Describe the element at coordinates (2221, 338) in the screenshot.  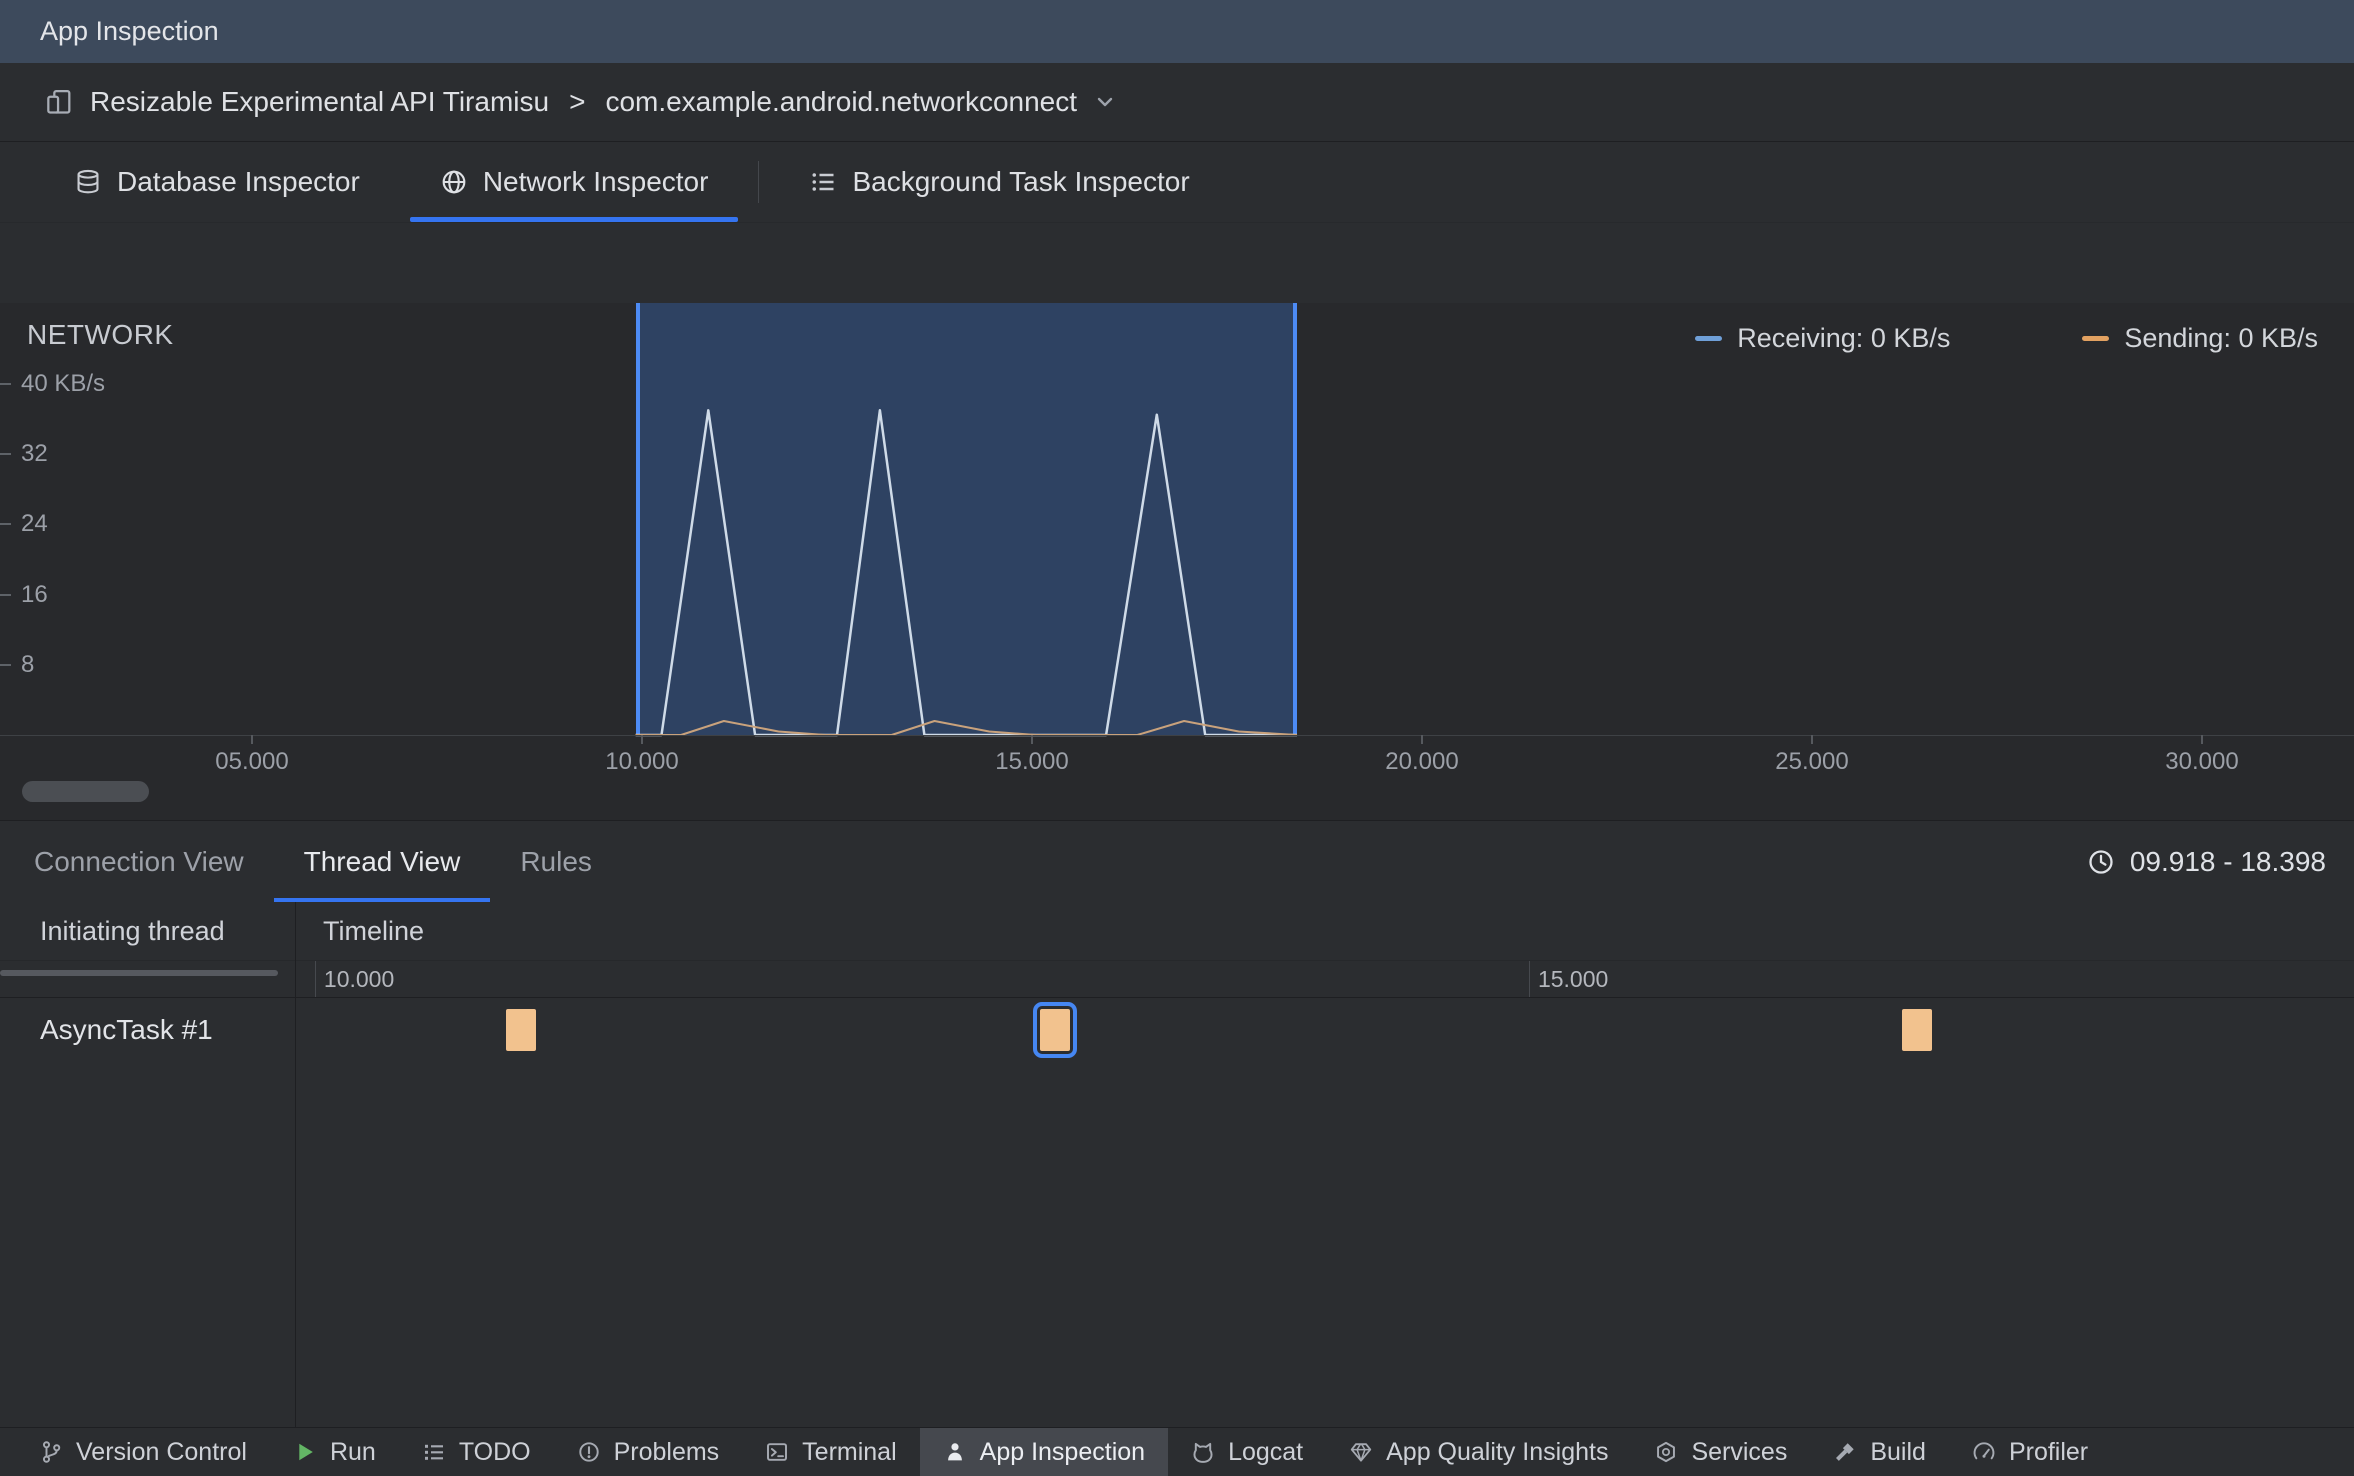
I see `legend-label: Sending: 0 KB/s` at that location.